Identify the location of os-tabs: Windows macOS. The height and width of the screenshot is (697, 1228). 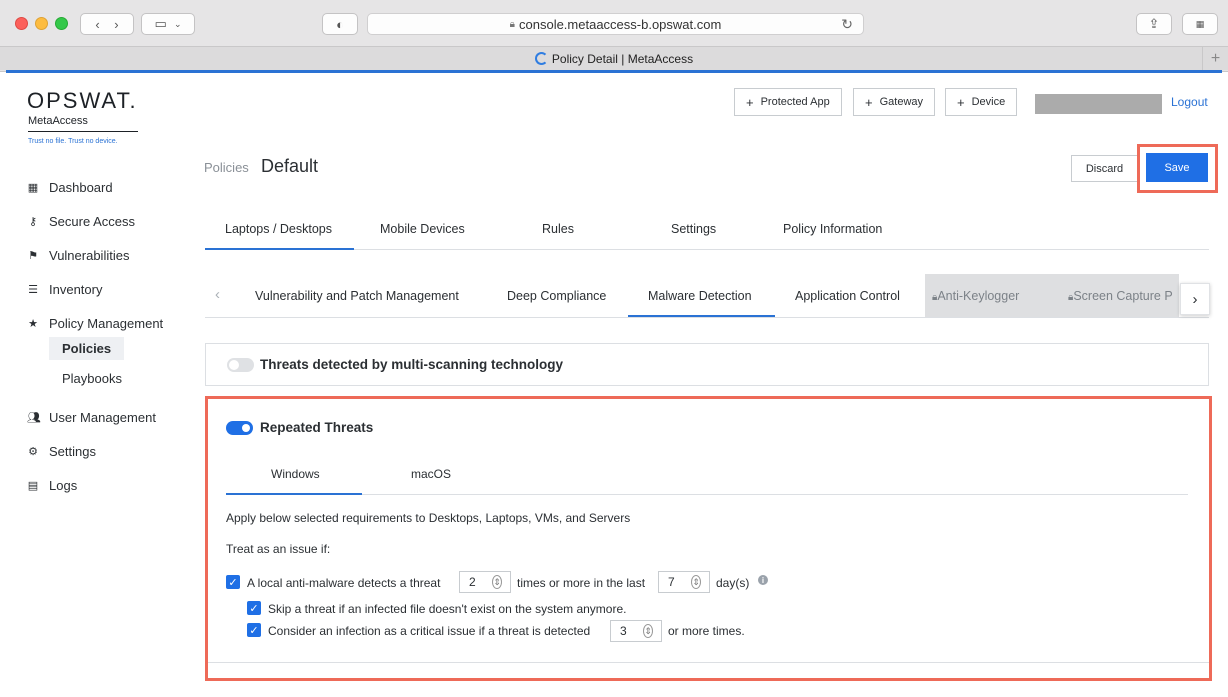
(707, 475).